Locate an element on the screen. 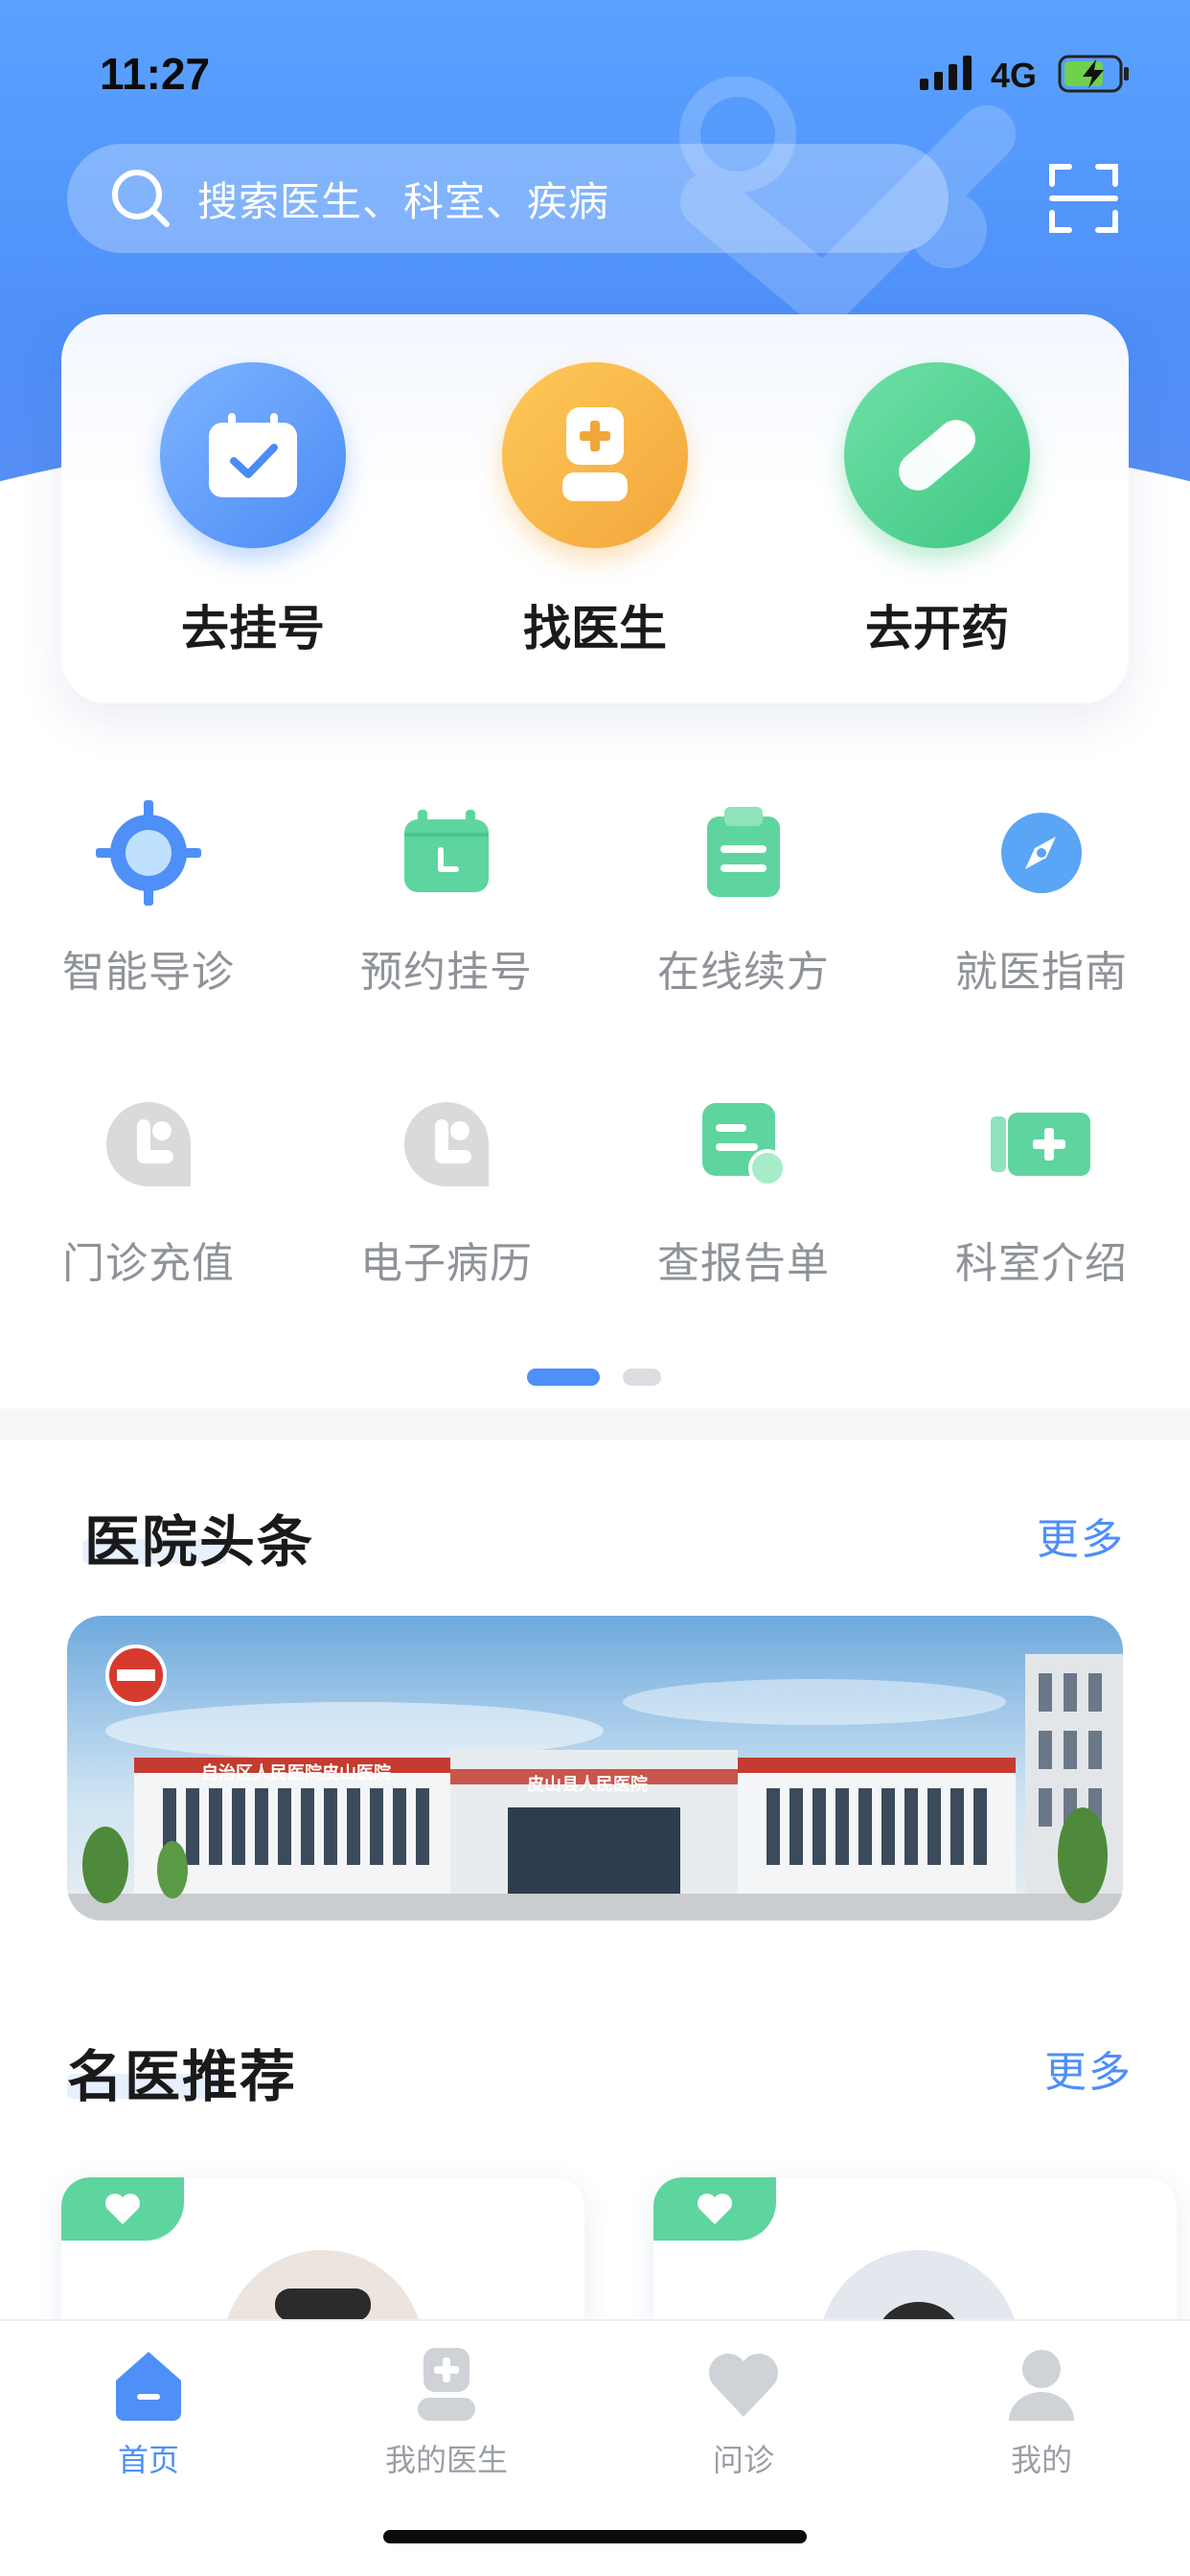  page-dot-active is located at coordinates (563, 1377).